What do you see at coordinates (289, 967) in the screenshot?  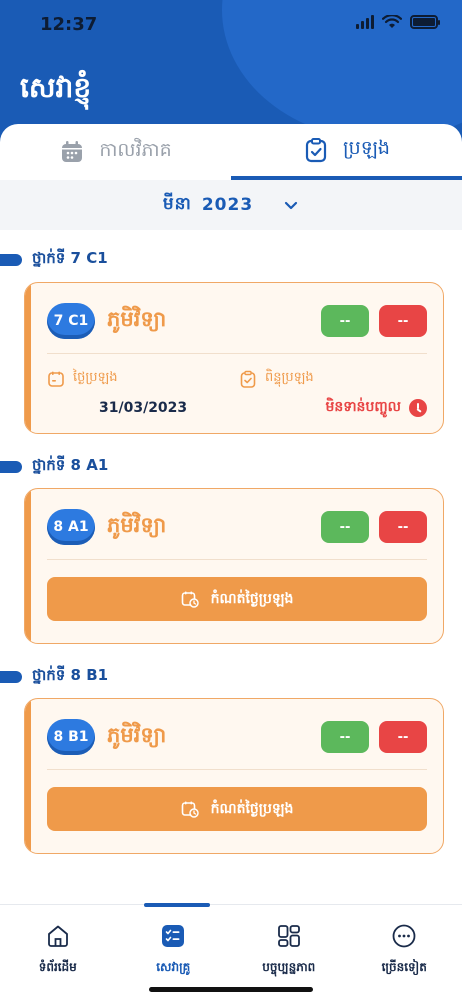 I see `nav-updates-label: បច្ចុប្បន្នភាព` at bounding box center [289, 967].